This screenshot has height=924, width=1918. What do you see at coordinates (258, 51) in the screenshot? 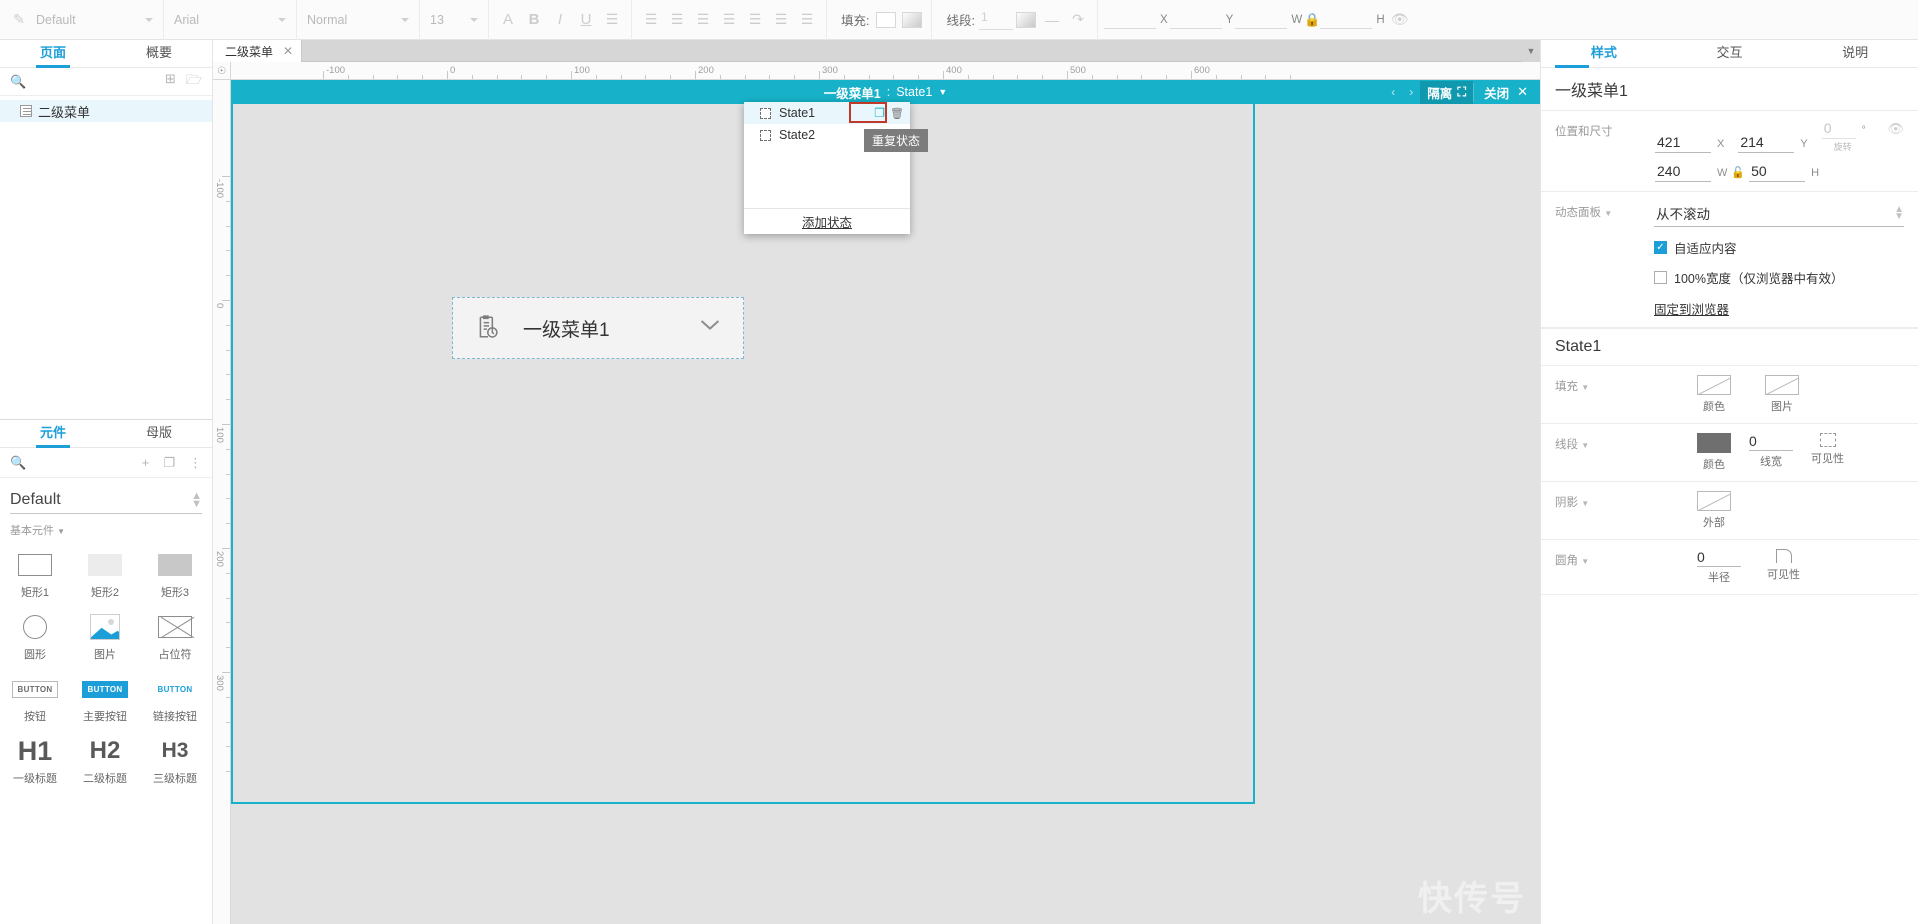
I see `document-tab-secondary-menu: 二级菜单 ✕` at bounding box center [258, 51].